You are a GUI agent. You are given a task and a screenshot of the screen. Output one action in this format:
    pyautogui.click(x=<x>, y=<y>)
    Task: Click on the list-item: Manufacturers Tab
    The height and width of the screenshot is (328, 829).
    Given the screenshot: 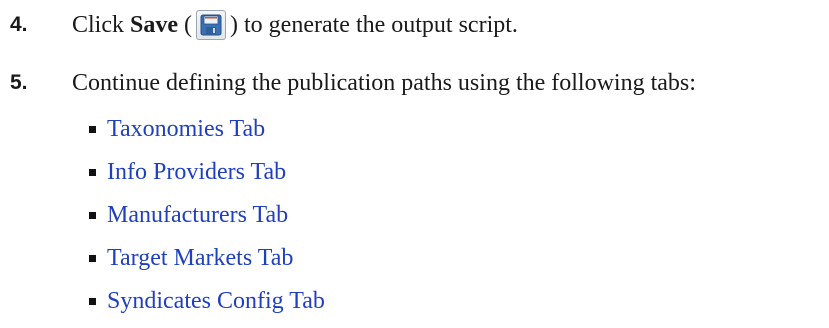 What is the action you would take?
    pyautogui.click(x=414, y=215)
    